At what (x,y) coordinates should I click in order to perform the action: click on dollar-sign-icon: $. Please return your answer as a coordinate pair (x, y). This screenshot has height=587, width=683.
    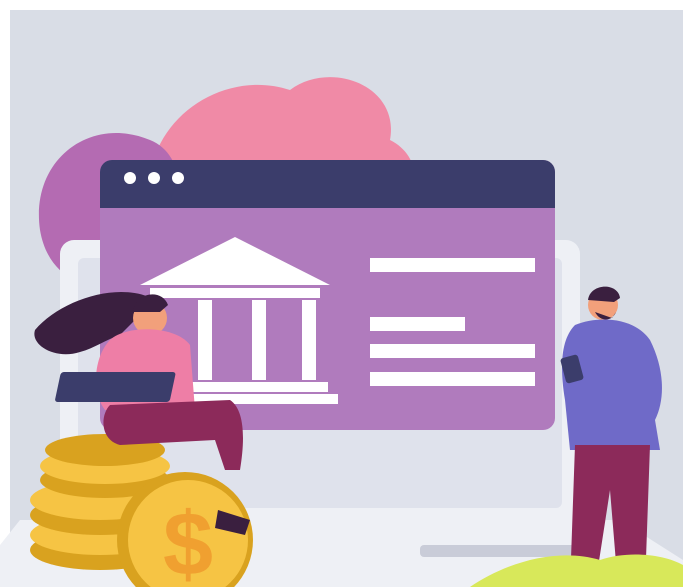
    Looking at the image, I should click on (188, 541).